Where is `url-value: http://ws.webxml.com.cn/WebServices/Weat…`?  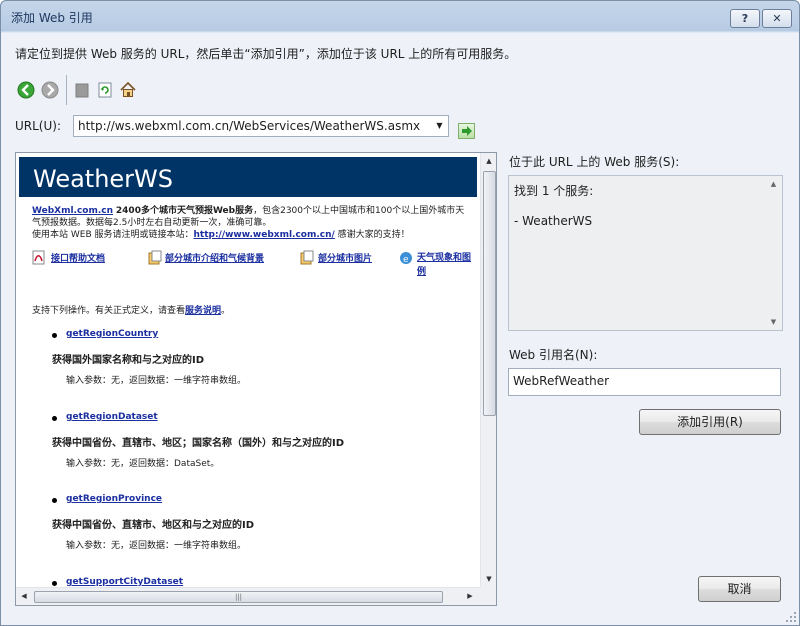 url-value: http://ws.webxml.com.cn/WebServices/Weat… is located at coordinates (249, 126).